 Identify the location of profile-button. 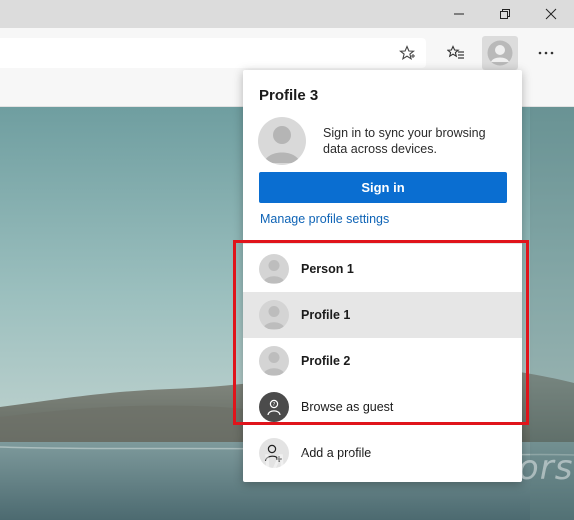
(500, 53).